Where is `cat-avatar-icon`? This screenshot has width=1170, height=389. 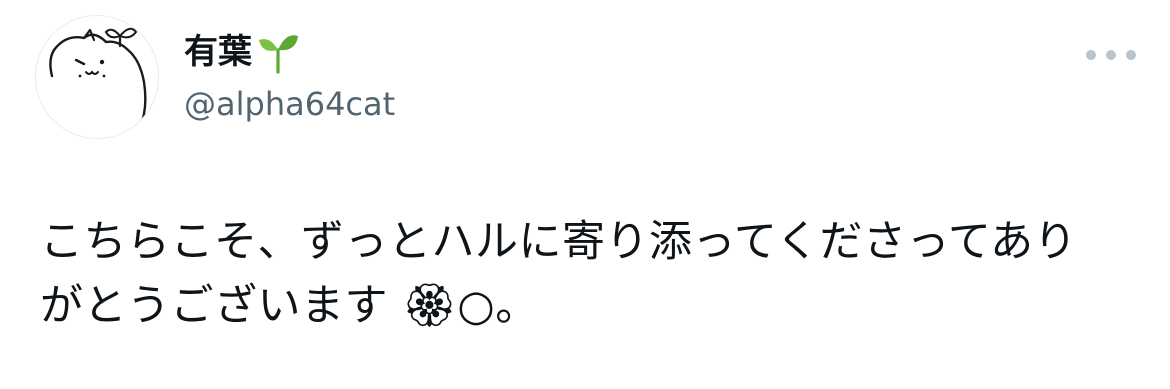 cat-avatar-icon is located at coordinates (97, 77).